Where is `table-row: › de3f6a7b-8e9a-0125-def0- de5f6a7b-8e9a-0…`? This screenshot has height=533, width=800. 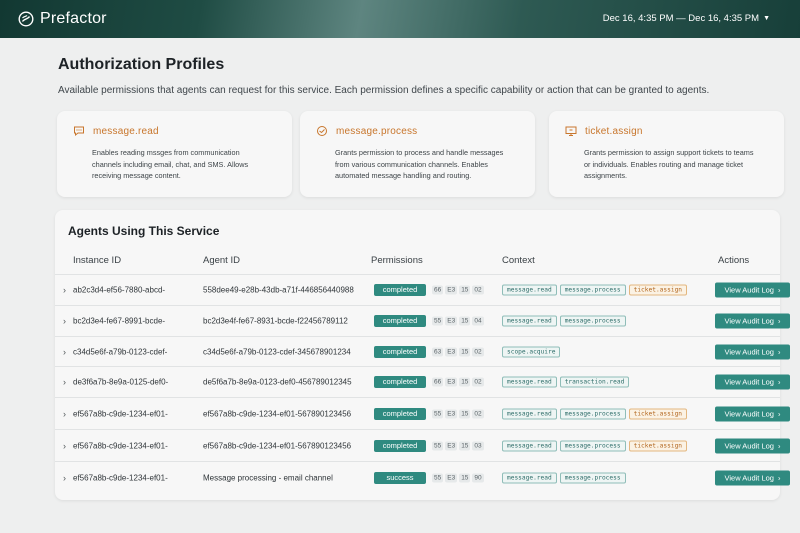
table-row: › de3f6a7b-8e9a-0125-def0- de5f6a7b-8e9a-0… is located at coordinates (422, 381).